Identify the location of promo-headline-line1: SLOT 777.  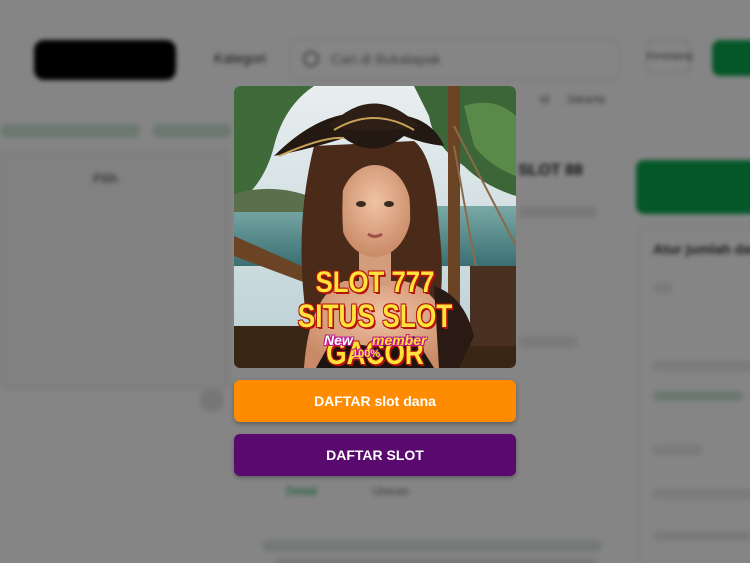
(375, 282).